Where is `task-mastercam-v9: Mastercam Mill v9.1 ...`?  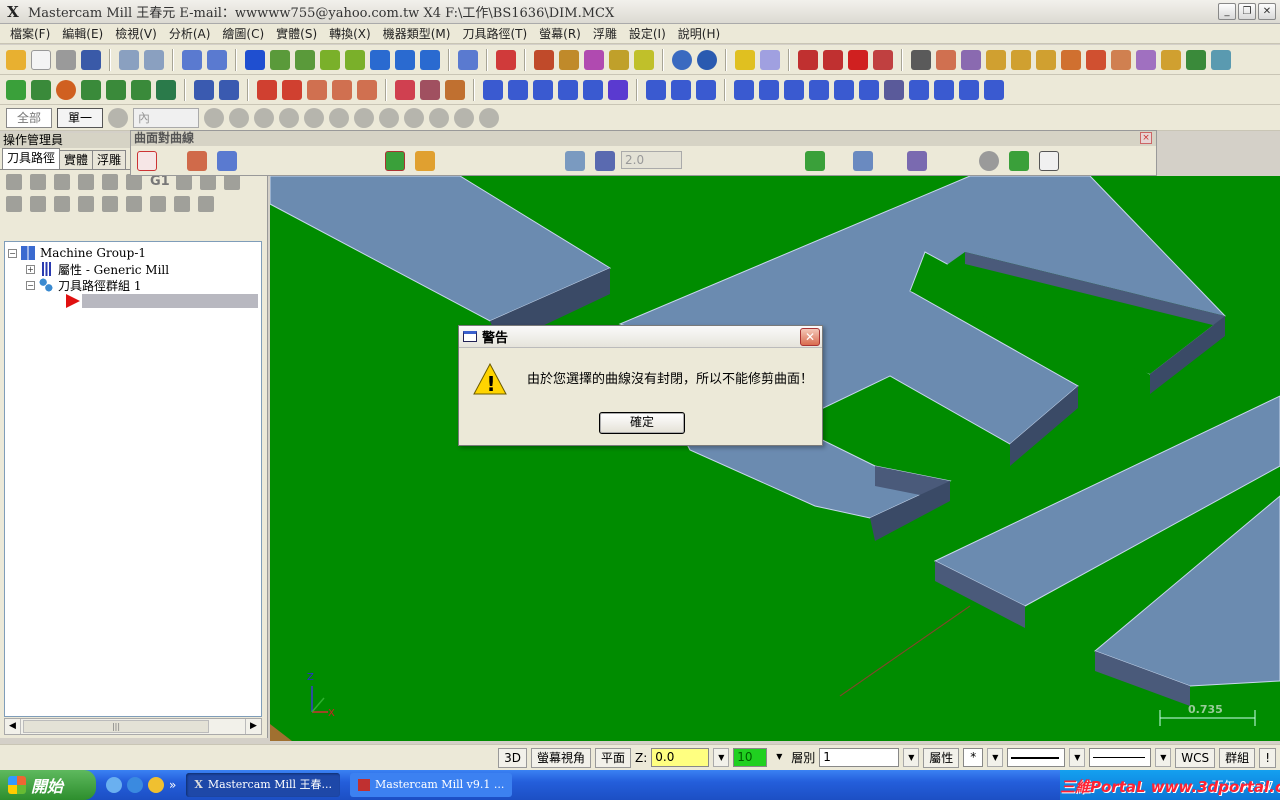 task-mastercam-v9: Mastercam Mill v9.1 ... is located at coordinates (431, 785).